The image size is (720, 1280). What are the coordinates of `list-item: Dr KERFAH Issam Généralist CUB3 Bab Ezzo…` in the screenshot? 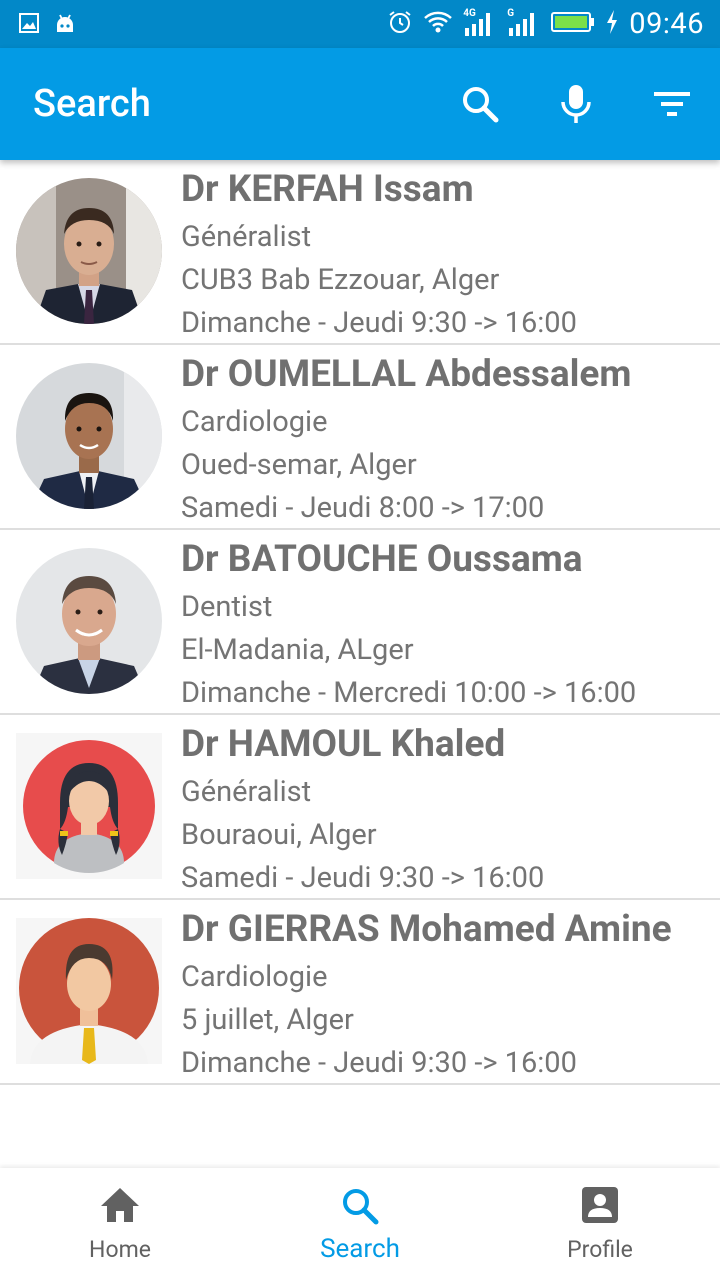 It's located at (360, 252).